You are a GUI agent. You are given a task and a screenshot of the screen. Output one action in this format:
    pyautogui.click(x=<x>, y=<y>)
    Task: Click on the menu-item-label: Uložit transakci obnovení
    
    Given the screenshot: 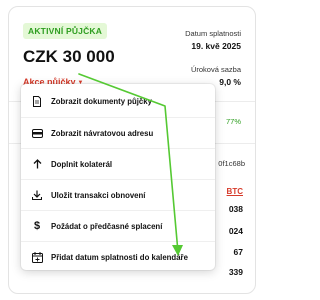 What is the action you would take?
    pyautogui.click(x=98, y=195)
    